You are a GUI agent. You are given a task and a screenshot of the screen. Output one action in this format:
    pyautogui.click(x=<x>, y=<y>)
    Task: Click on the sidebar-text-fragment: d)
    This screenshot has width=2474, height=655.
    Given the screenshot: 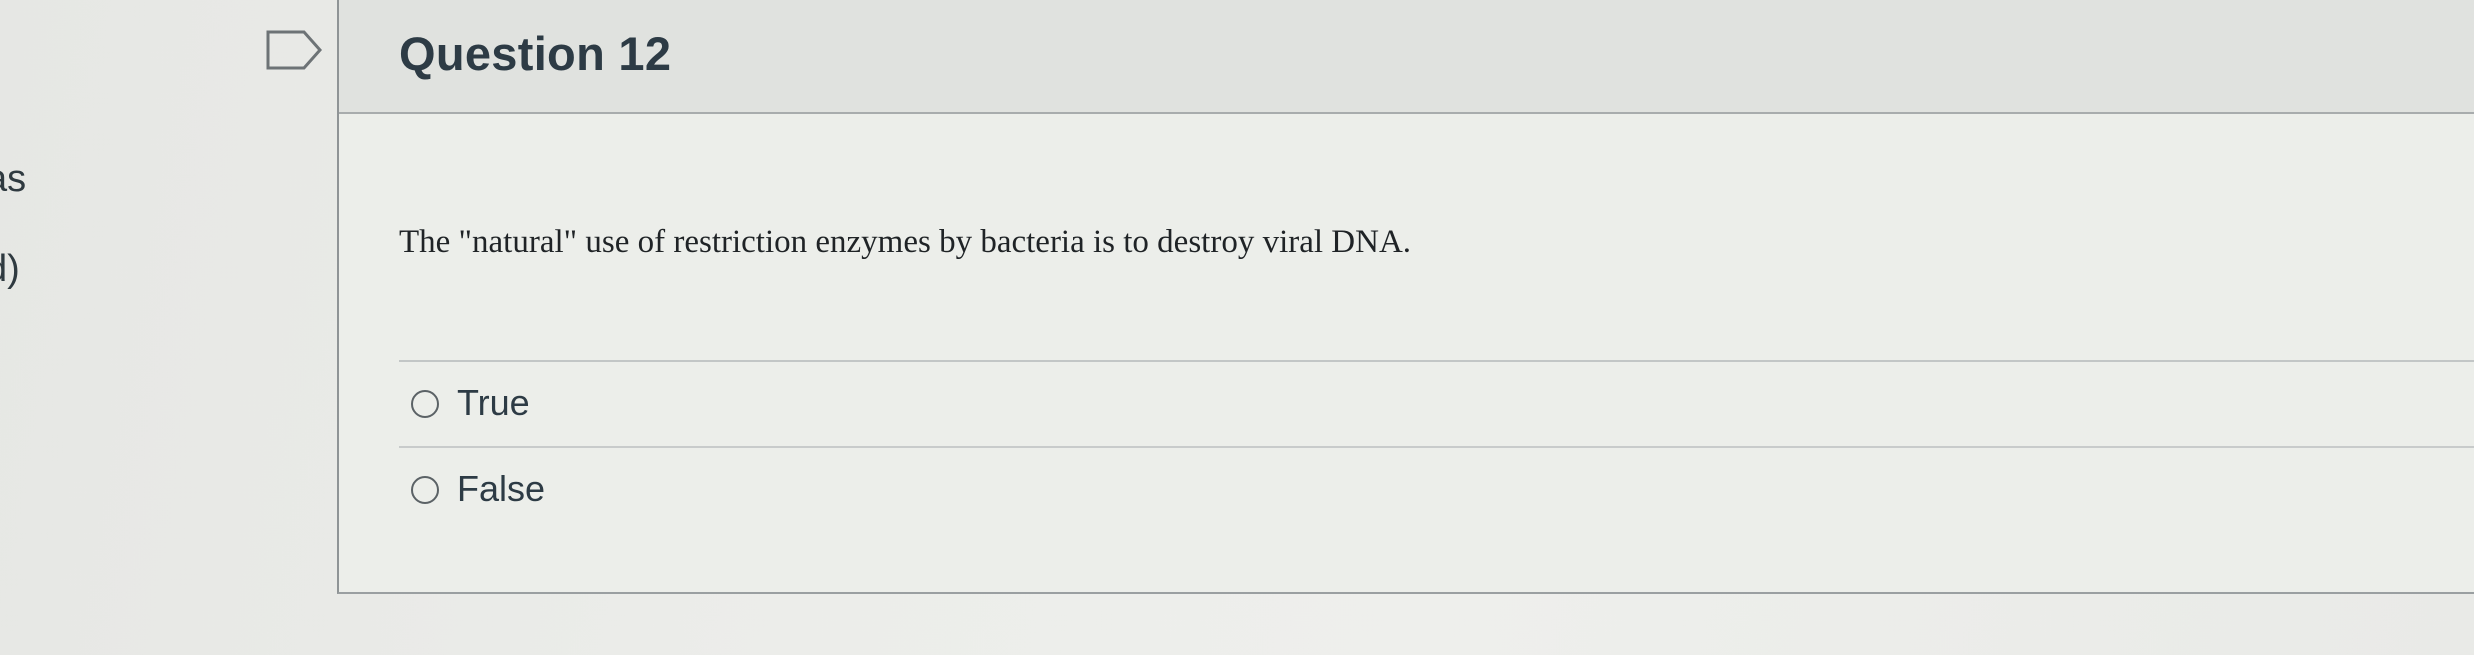 What is the action you would take?
    pyautogui.click(x=10, y=269)
    